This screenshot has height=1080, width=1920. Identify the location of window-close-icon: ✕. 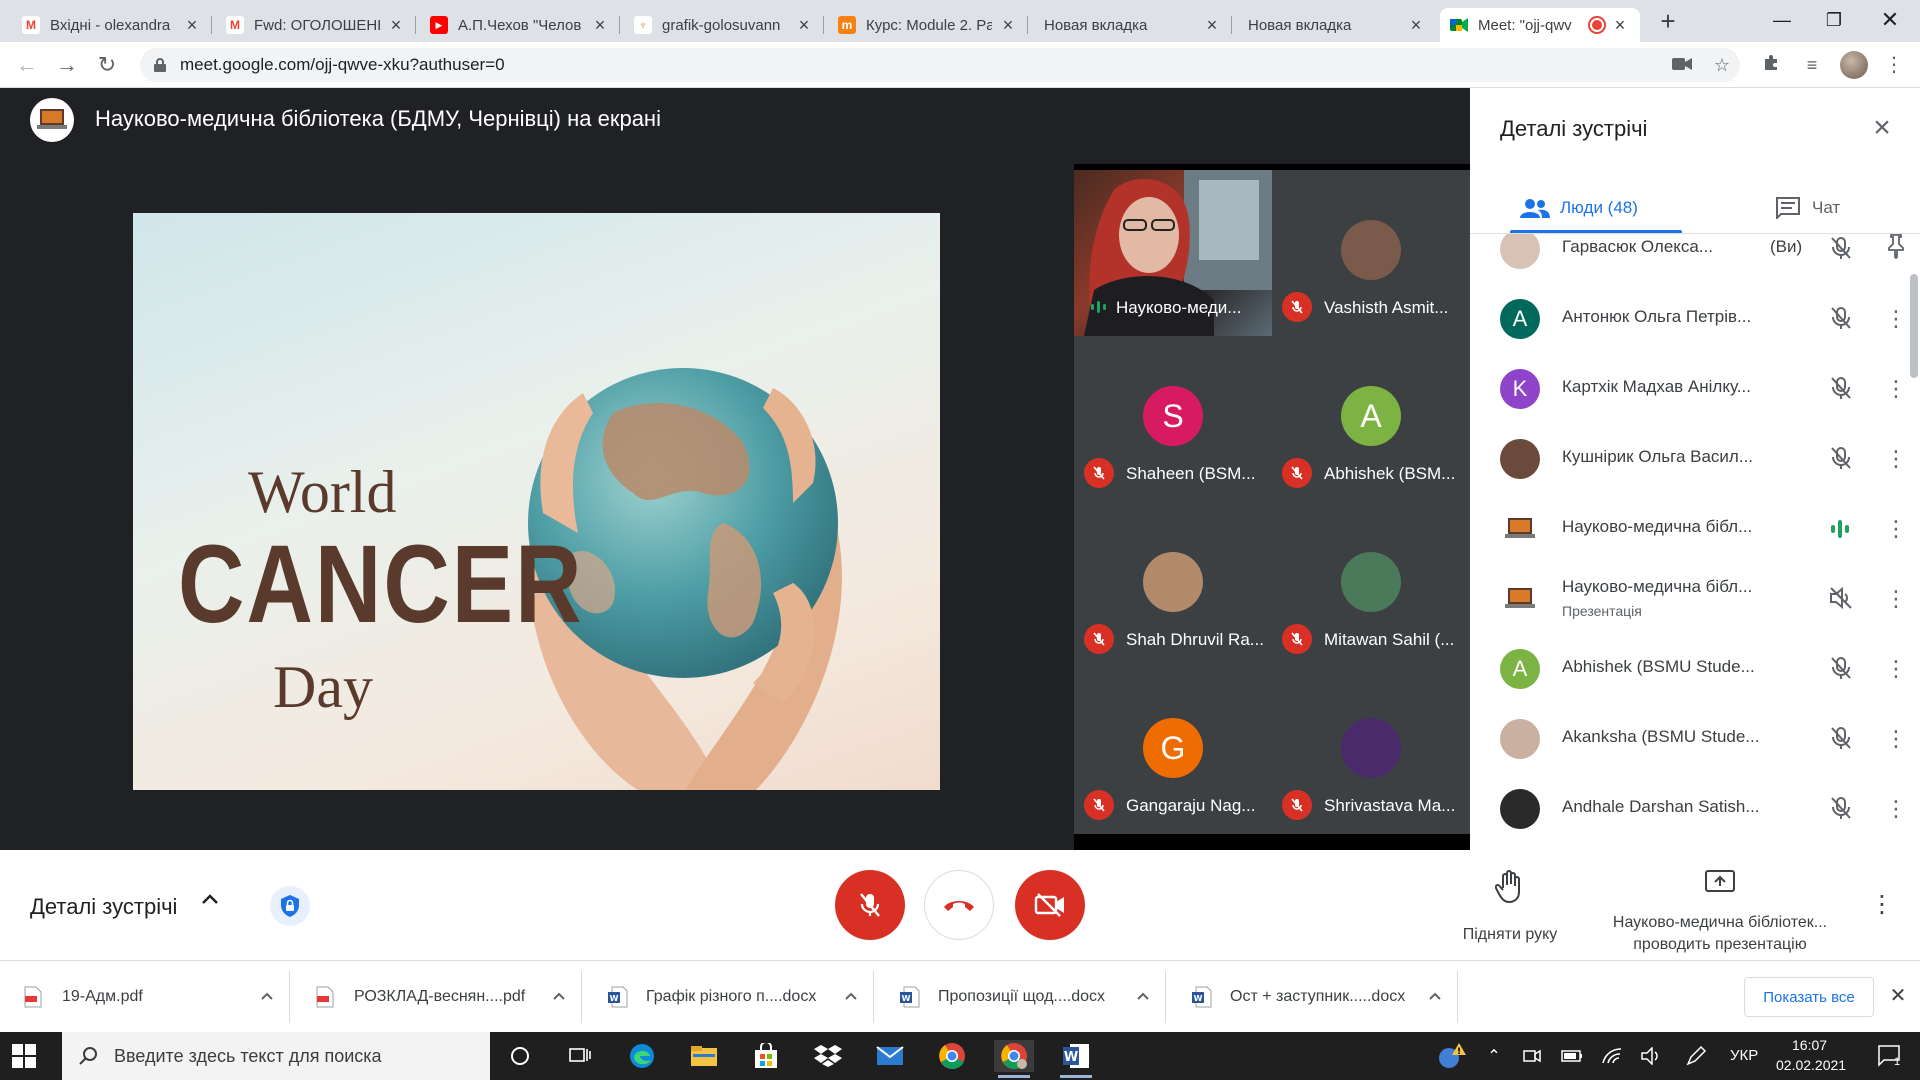
(1890, 20).